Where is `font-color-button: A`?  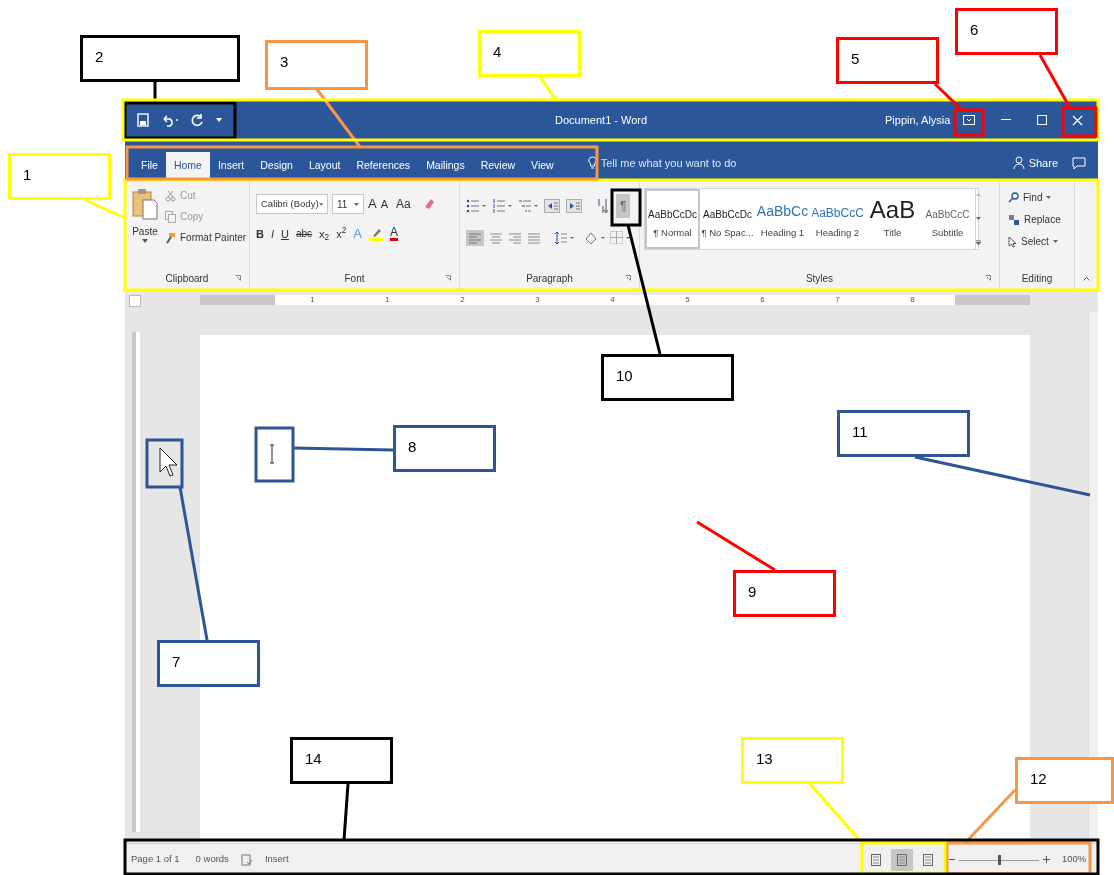
font-color-button: A is located at coordinates (393, 233).